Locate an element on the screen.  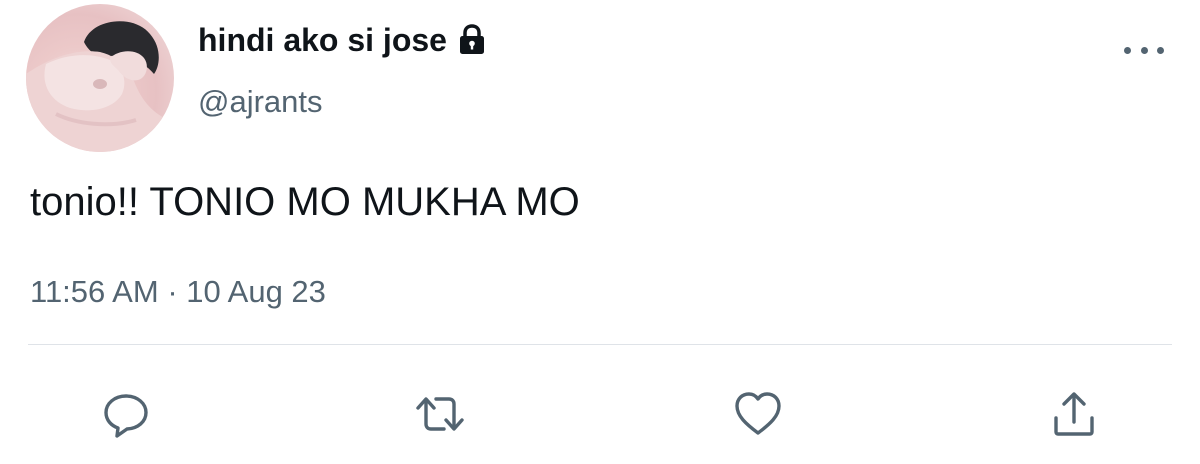
avatar-photo is located at coordinates (100, 86).